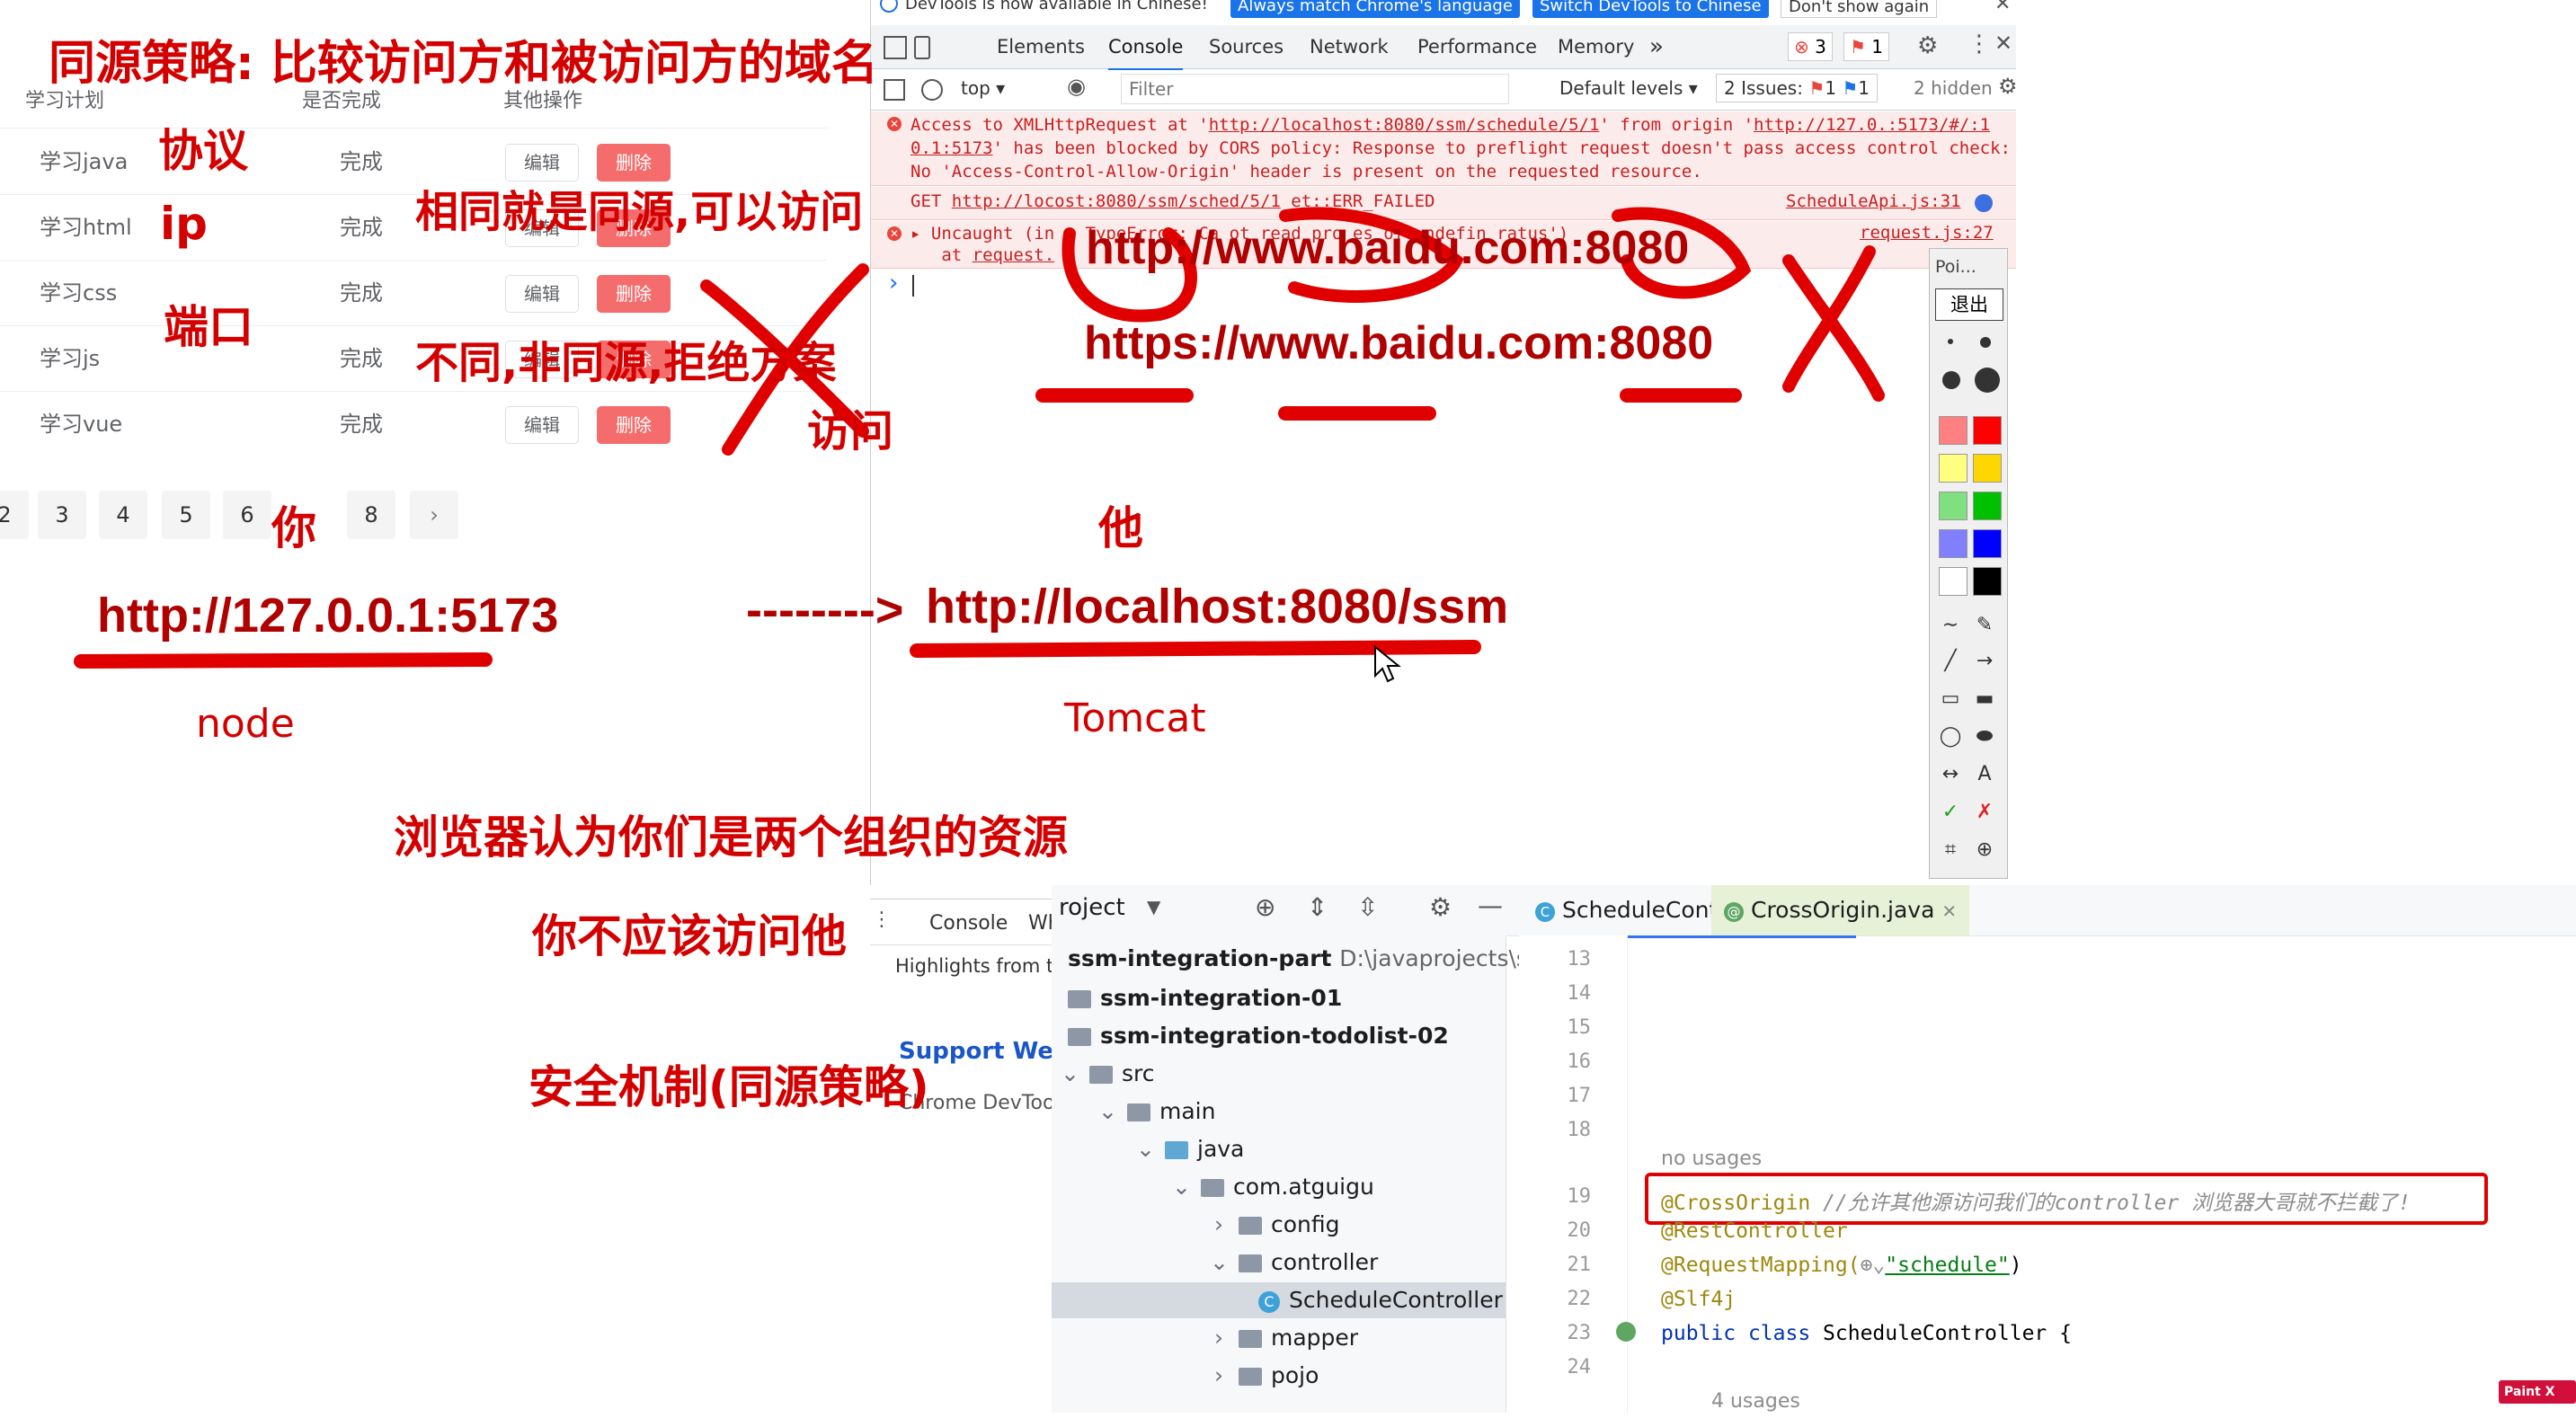 Image resolution: width=2576 pixels, height=1427 pixels. Describe the element at coordinates (1440, 907) in the screenshot. I see `options-gear-icon: ⚙` at that location.